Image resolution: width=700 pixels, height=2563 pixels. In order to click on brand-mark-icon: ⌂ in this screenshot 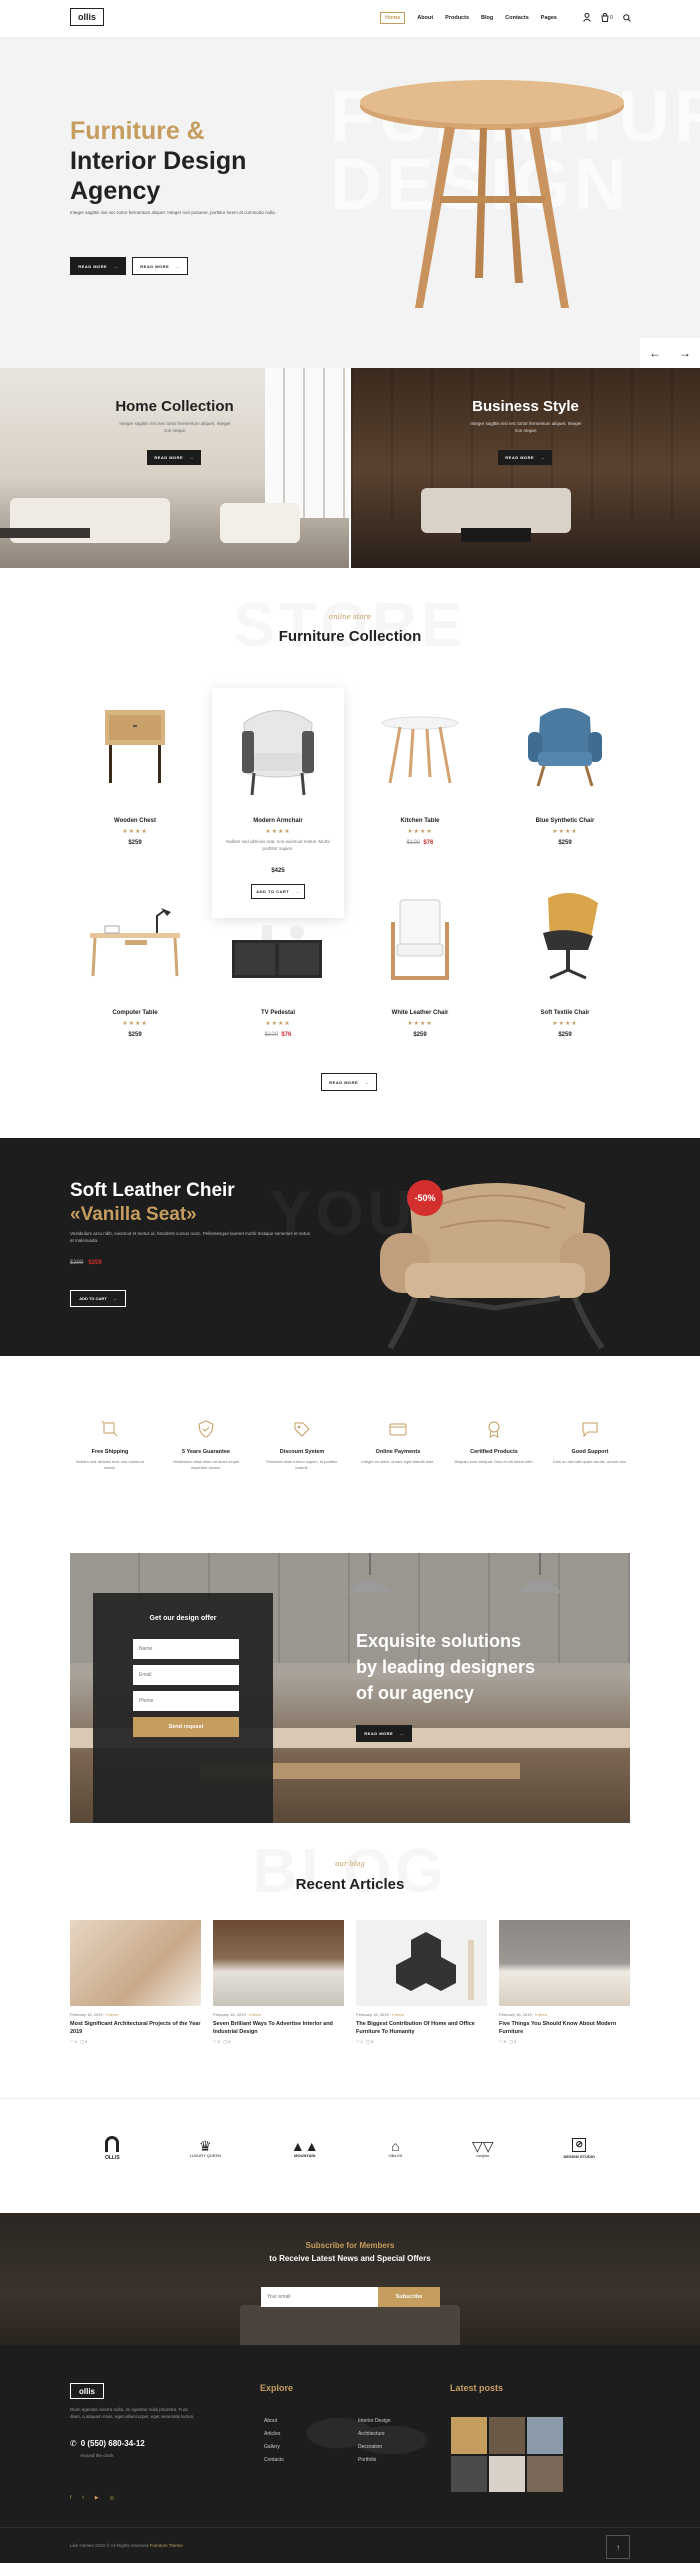, I will do `click(395, 2146)`.